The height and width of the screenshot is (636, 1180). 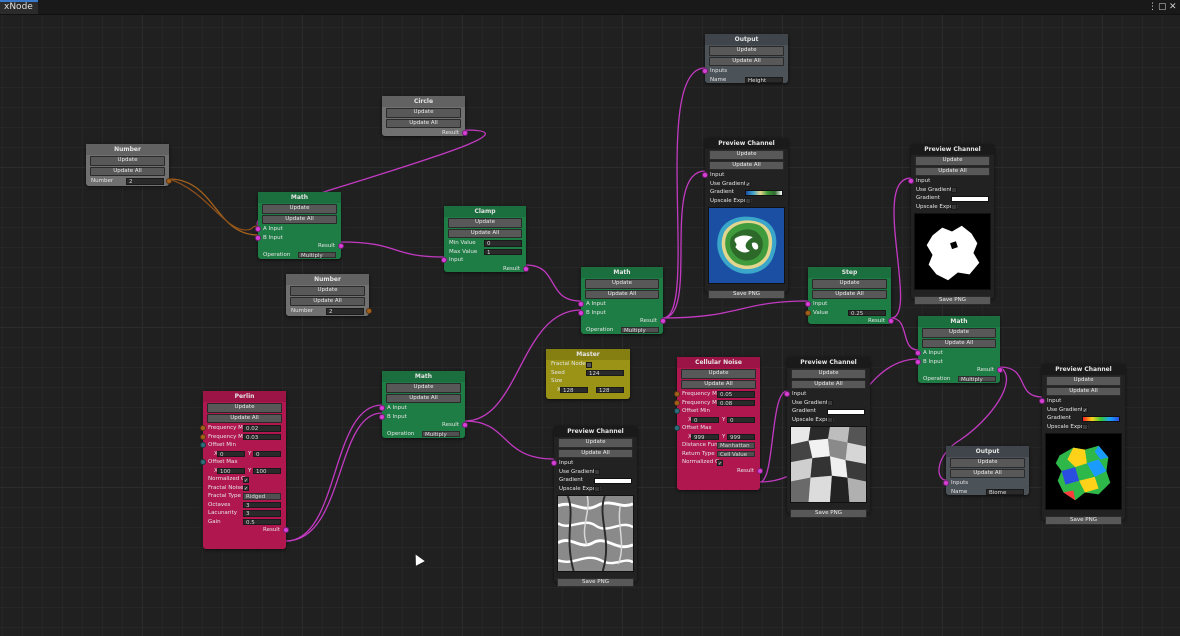 I want to click on size-y-field: 128, so click(x=610, y=390).